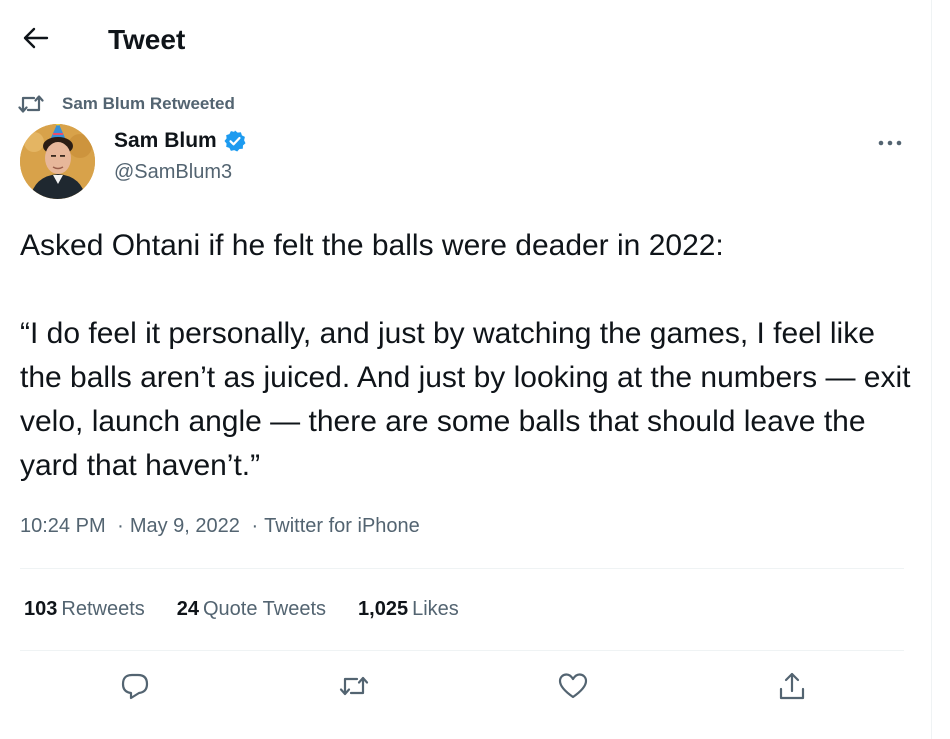 Image resolution: width=950 pixels, height=739 pixels. Describe the element at coordinates (465, 40) in the screenshot. I see `page-header: Tweet` at that location.